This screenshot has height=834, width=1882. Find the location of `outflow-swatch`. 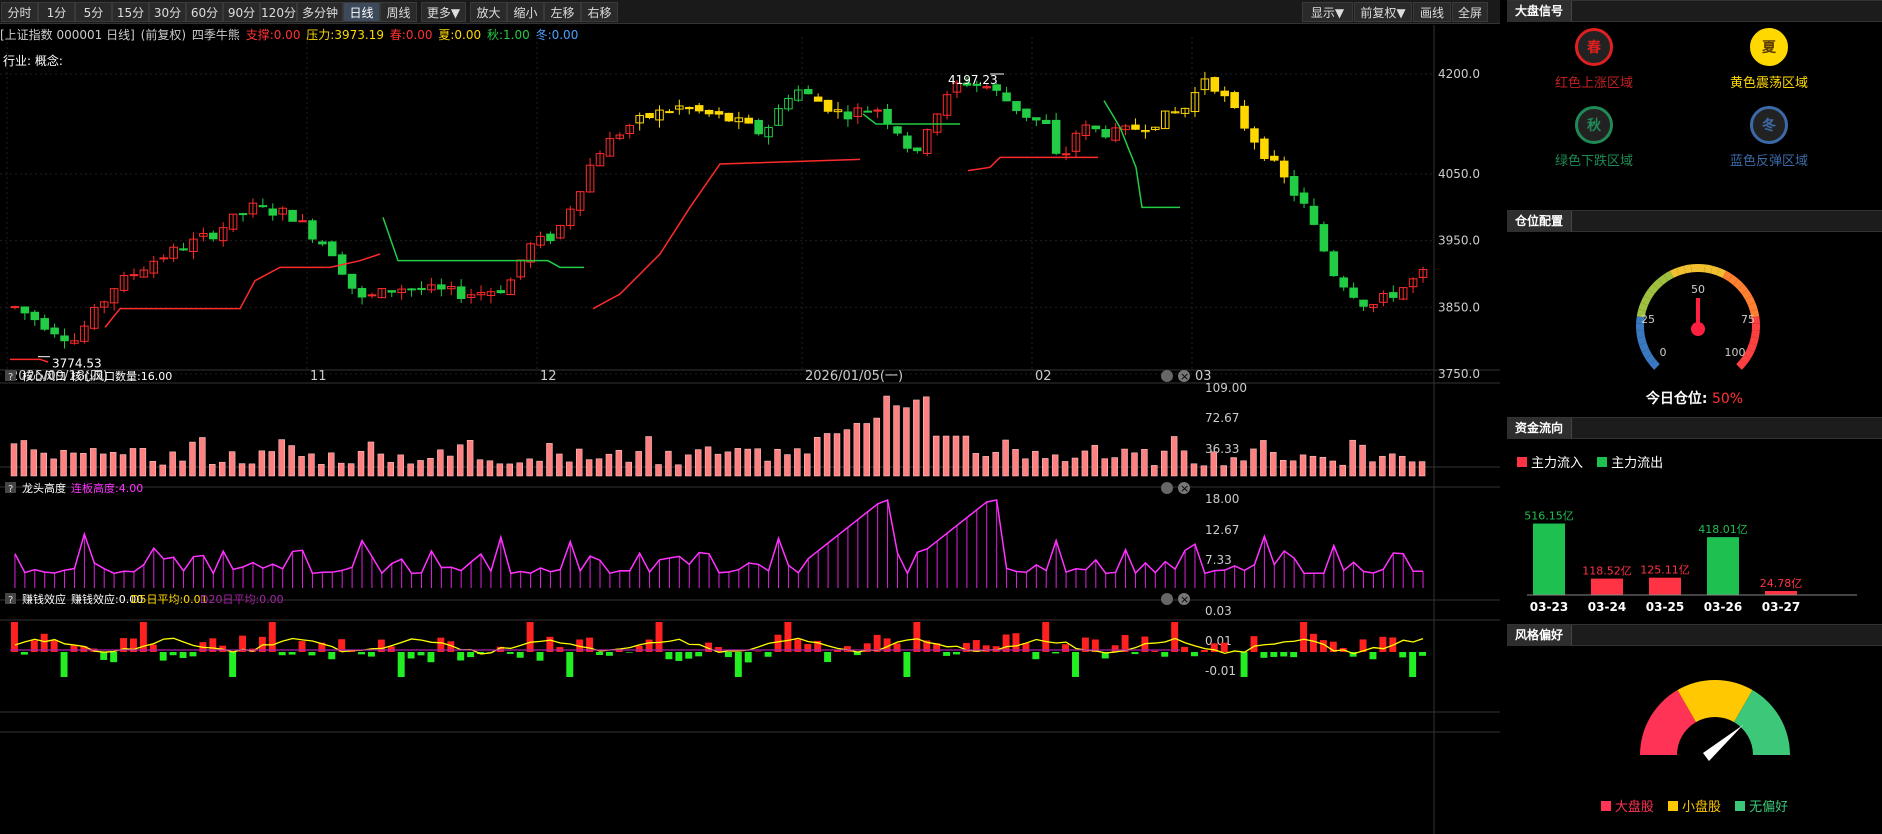

outflow-swatch is located at coordinates (1602, 462).